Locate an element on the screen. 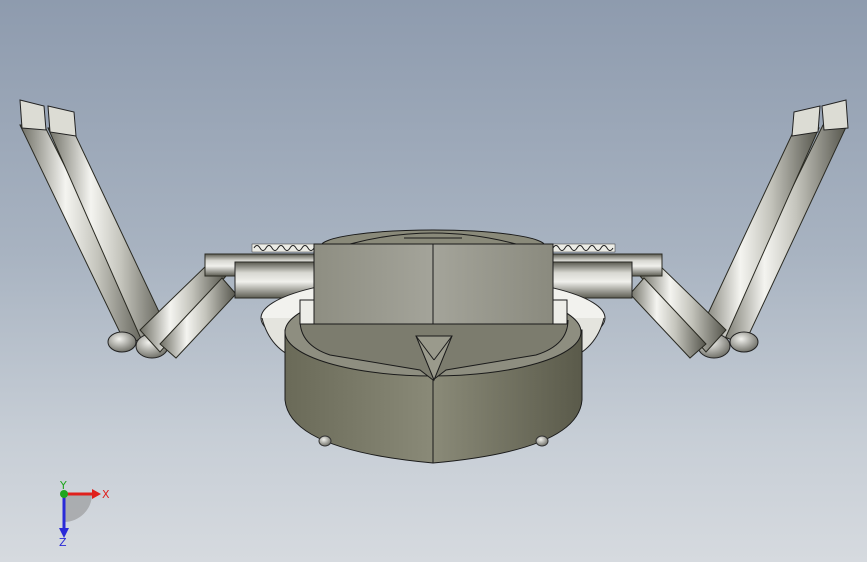 The width and height of the screenshot is (867, 562). x-axis-label: X is located at coordinates (106, 494).